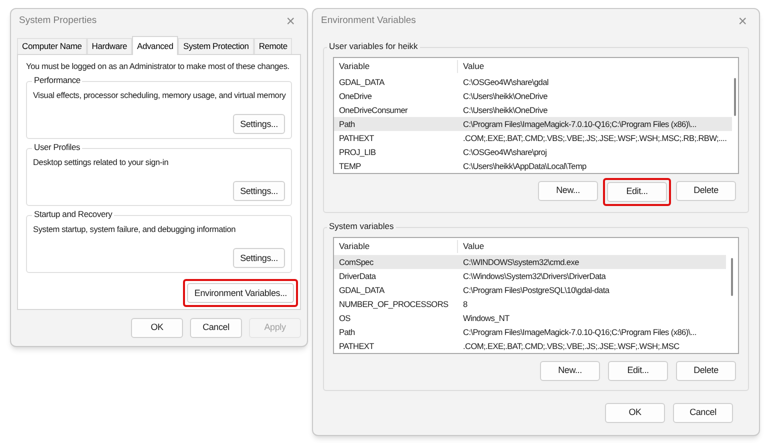 This screenshot has width=768, height=443. Describe the element at coordinates (357, 276) in the screenshot. I see `variable-name: DriverData` at that location.